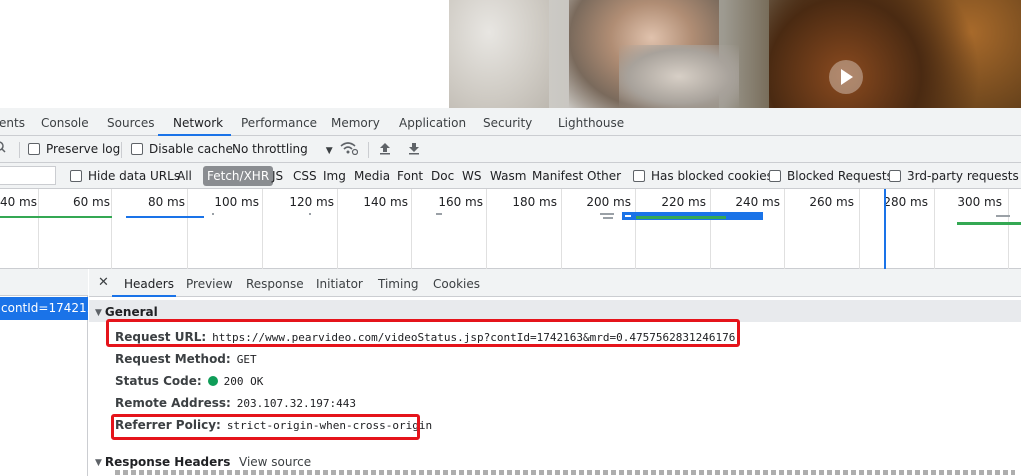  I want to click on general-section-title: General, so click(131, 312).